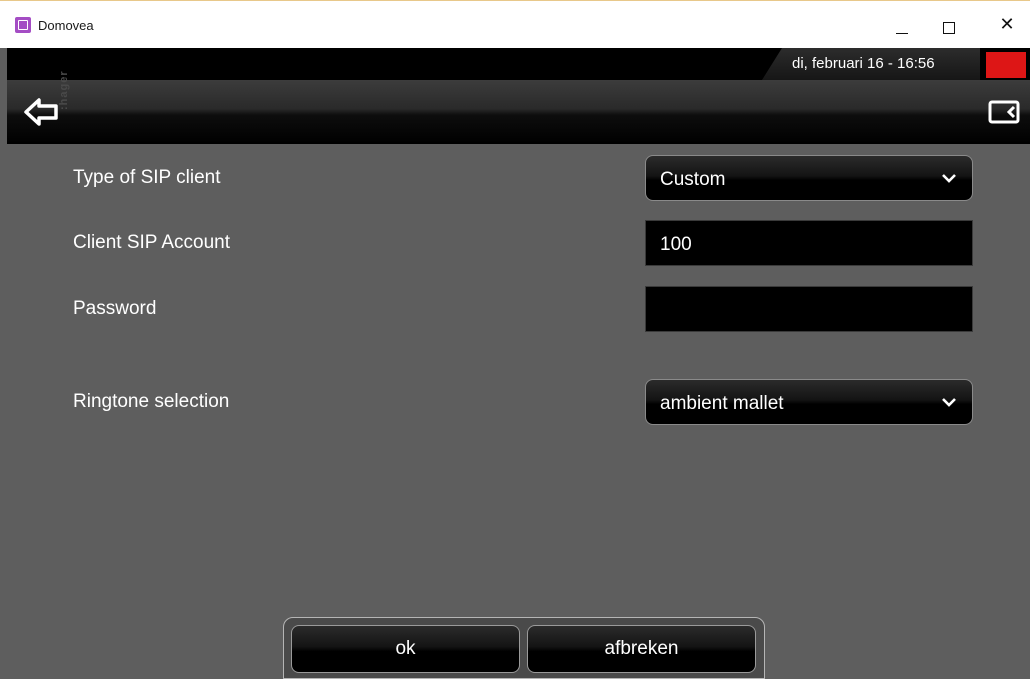 This screenshot has height=679, width=1030. I want to click on sip-type-label: Type of SIP client, so click(147, 177).